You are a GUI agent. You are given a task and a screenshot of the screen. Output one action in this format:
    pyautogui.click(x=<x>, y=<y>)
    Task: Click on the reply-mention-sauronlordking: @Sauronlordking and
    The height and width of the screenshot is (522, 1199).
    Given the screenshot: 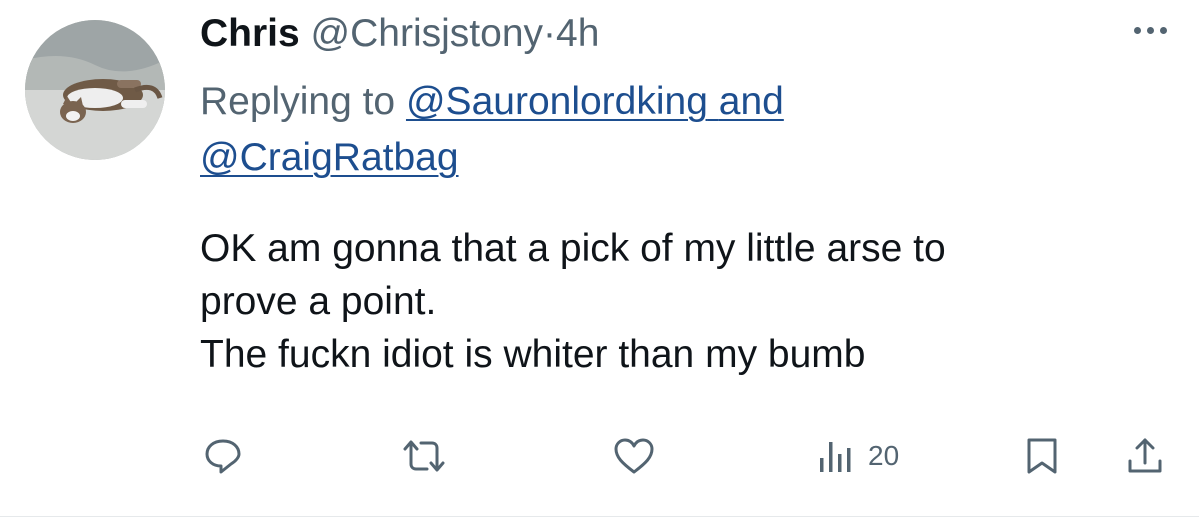 What is the action you would take?
    pyautogui.click(x=595, y=101)
    